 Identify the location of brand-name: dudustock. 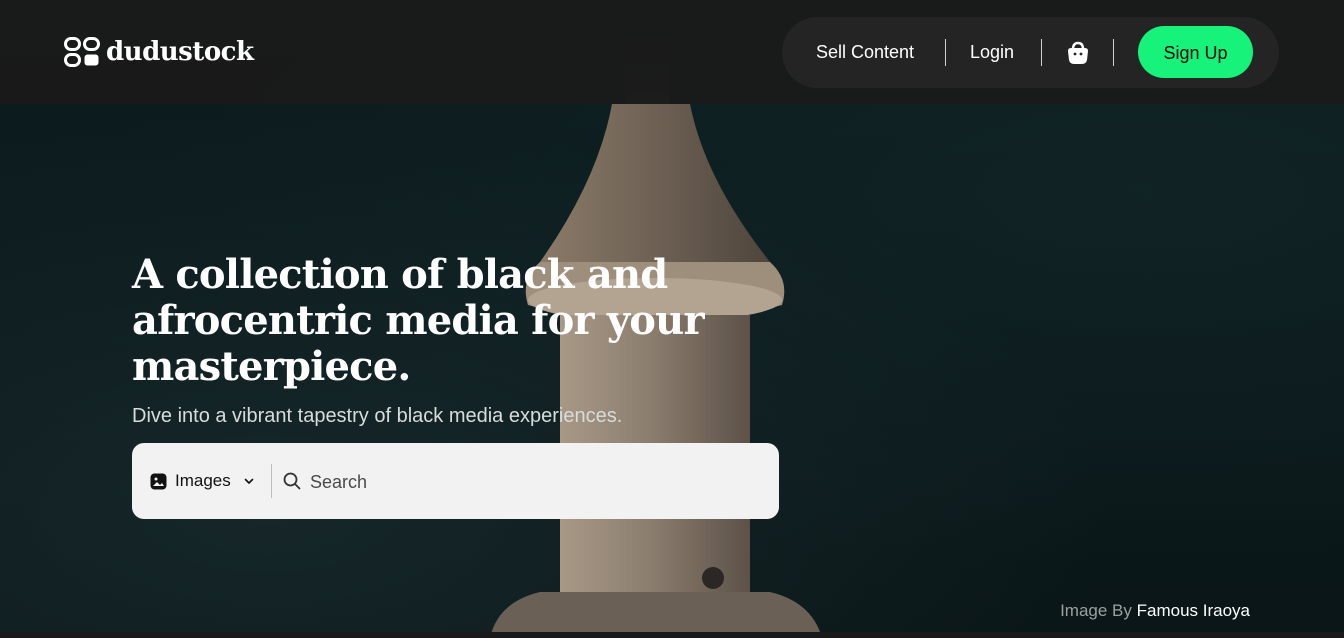
(180, 52).